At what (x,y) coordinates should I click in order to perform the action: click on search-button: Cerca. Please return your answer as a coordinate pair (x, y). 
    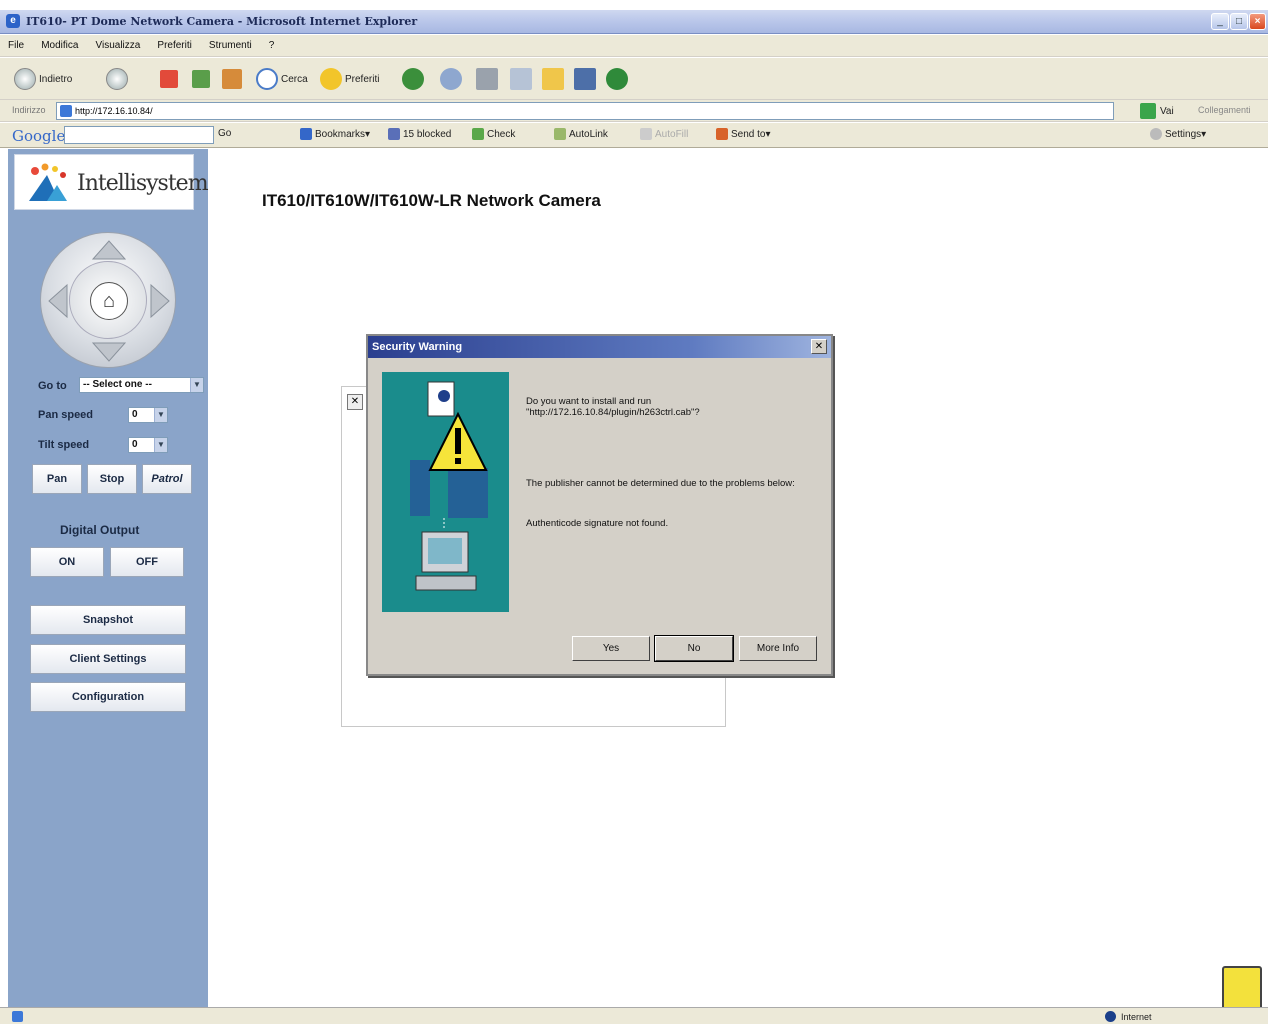
    Looking at the image, I should click on (282, 79).